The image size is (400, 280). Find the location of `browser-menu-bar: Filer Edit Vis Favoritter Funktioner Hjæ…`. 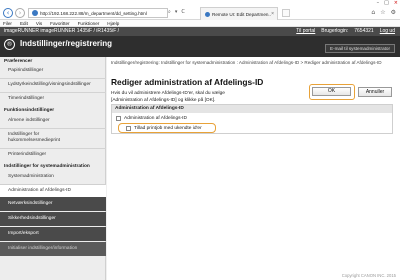

browser-menu-bar: Filer Edit Vis Favoritter Funktioner Hjæ… is located at coordinates (200, 23).